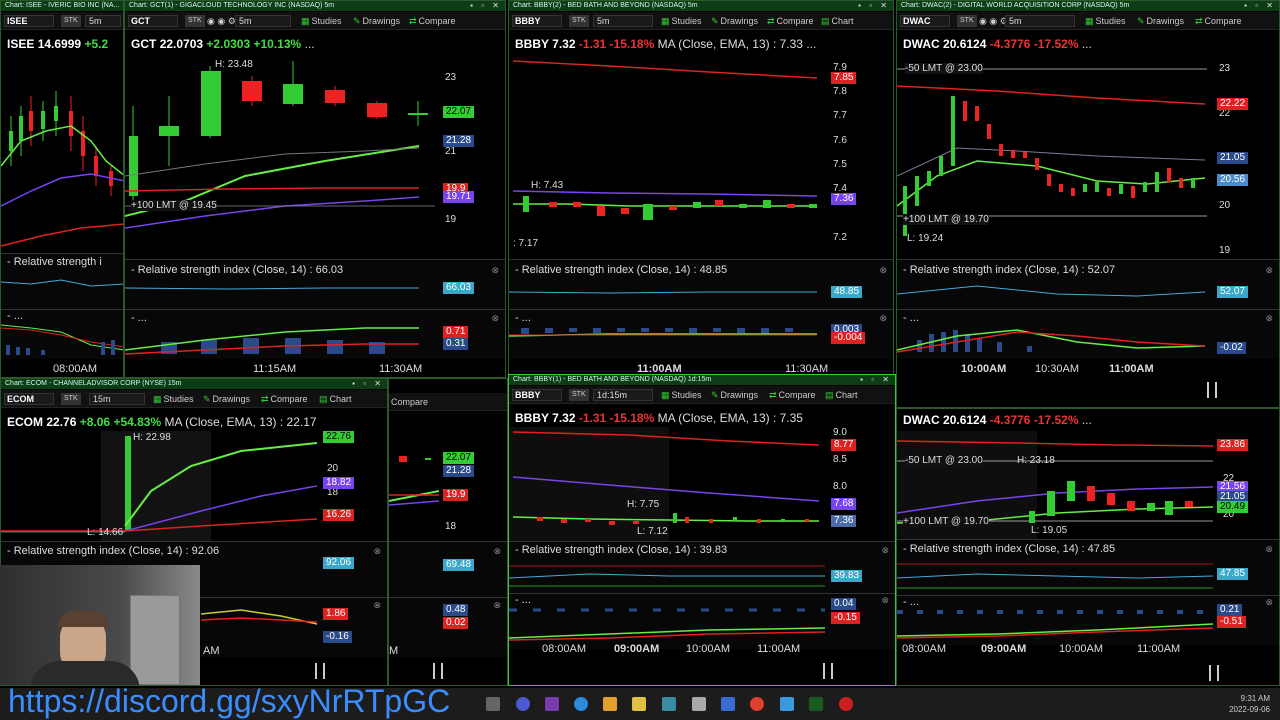 The height and width of the screenshot is (720, 1280). What do you see at coordinates (29, 21) in the screenshot?
I see `symbol-input: ISEE` at bounding box center [29, 21].